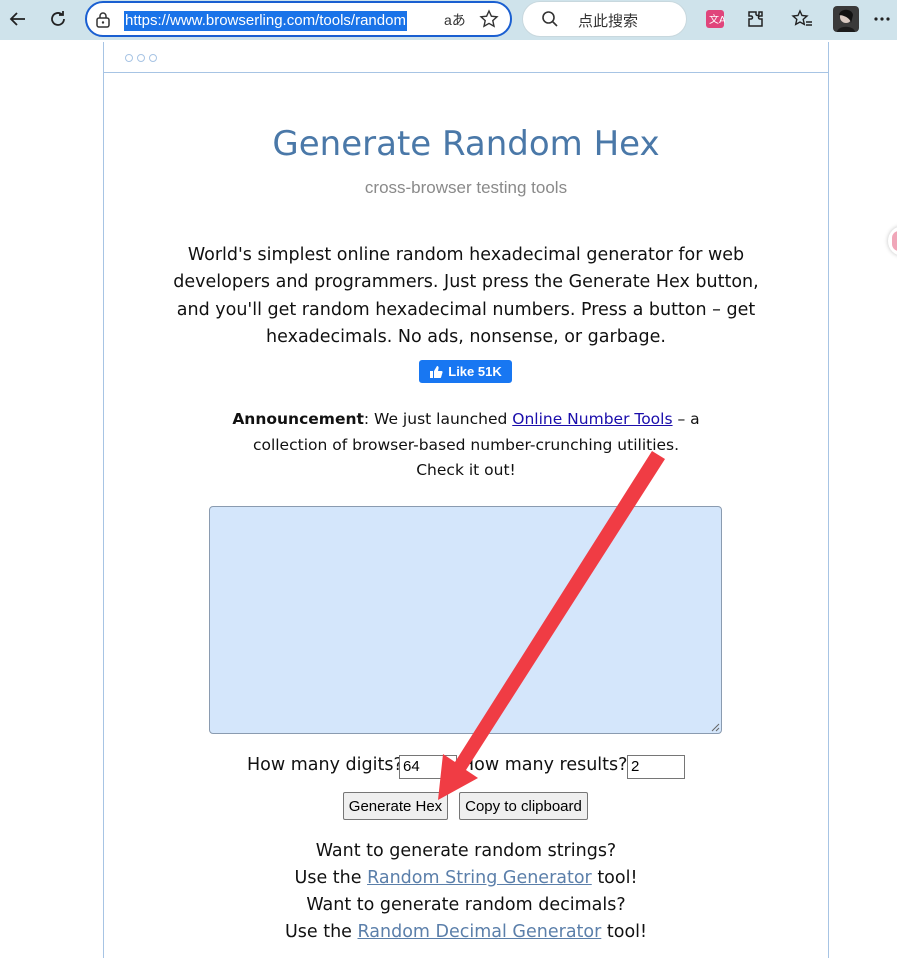 Image resolution: width=897 pixels, height=958 pixels. I want to click on search-icon, so click(550, 21).